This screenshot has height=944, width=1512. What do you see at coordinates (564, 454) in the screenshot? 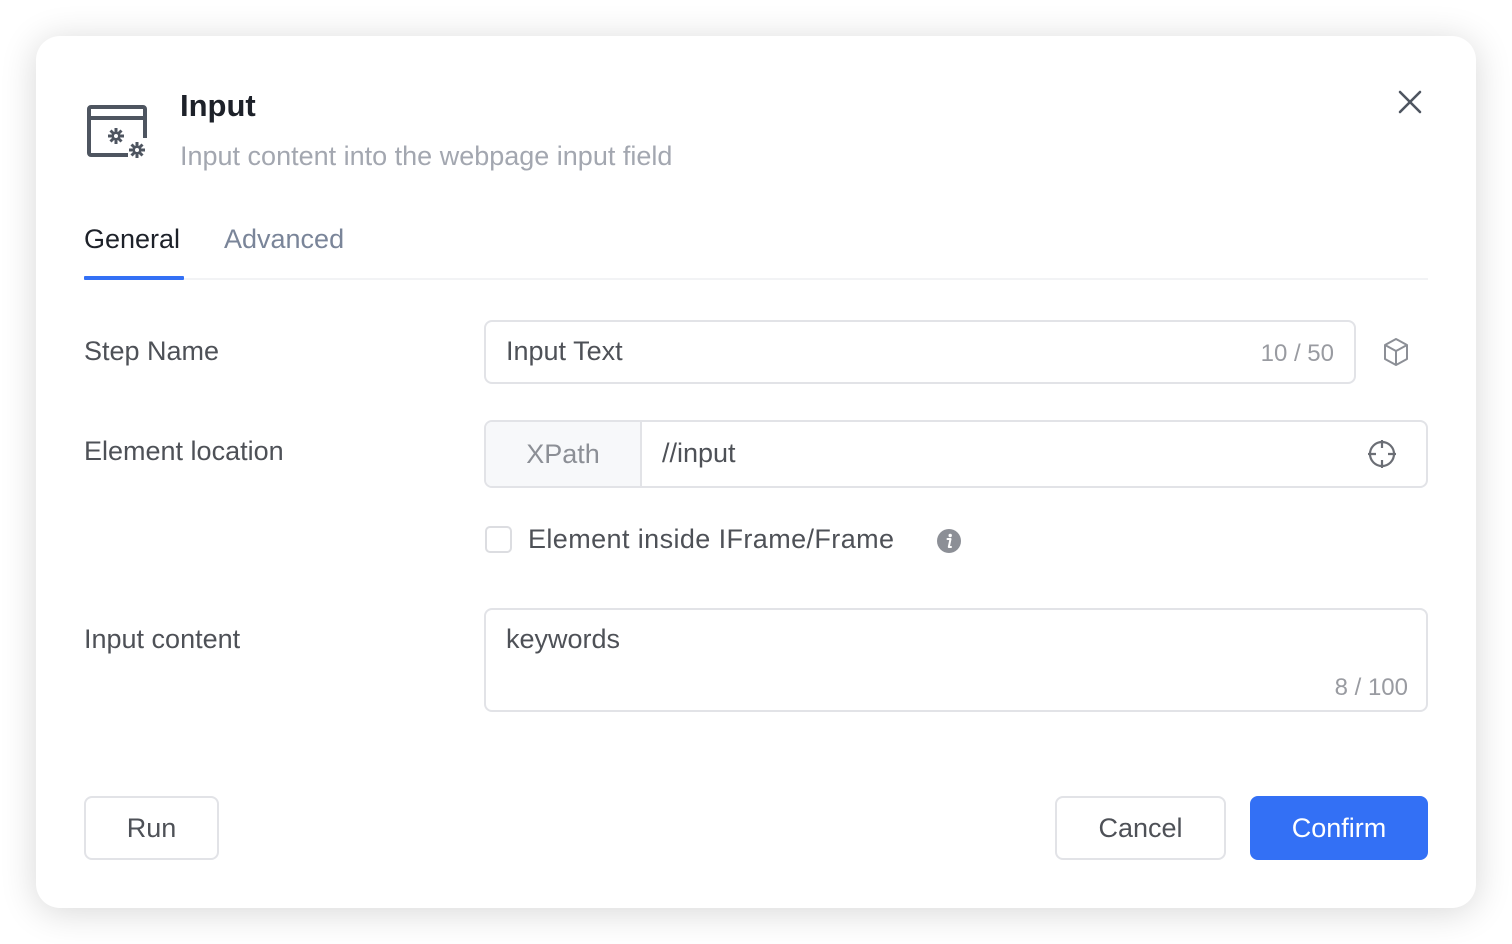
I see `locator-type-select: XPath` at bounding box center [564, 454].